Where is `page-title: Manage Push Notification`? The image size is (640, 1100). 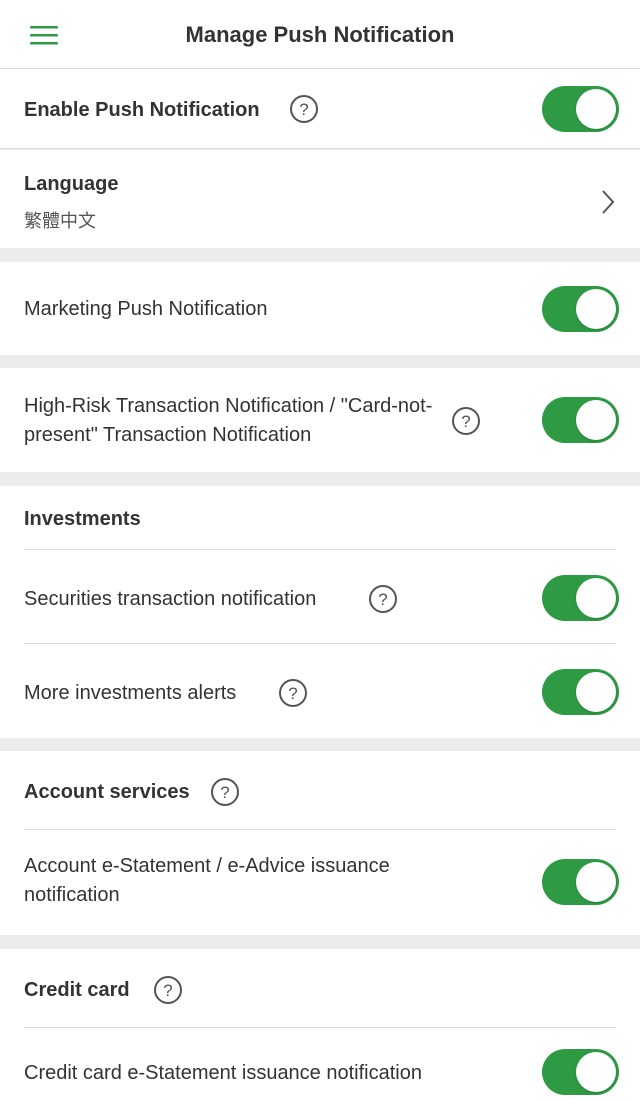 page-title: Manage Push Notification is located at coordinates (320, 34).